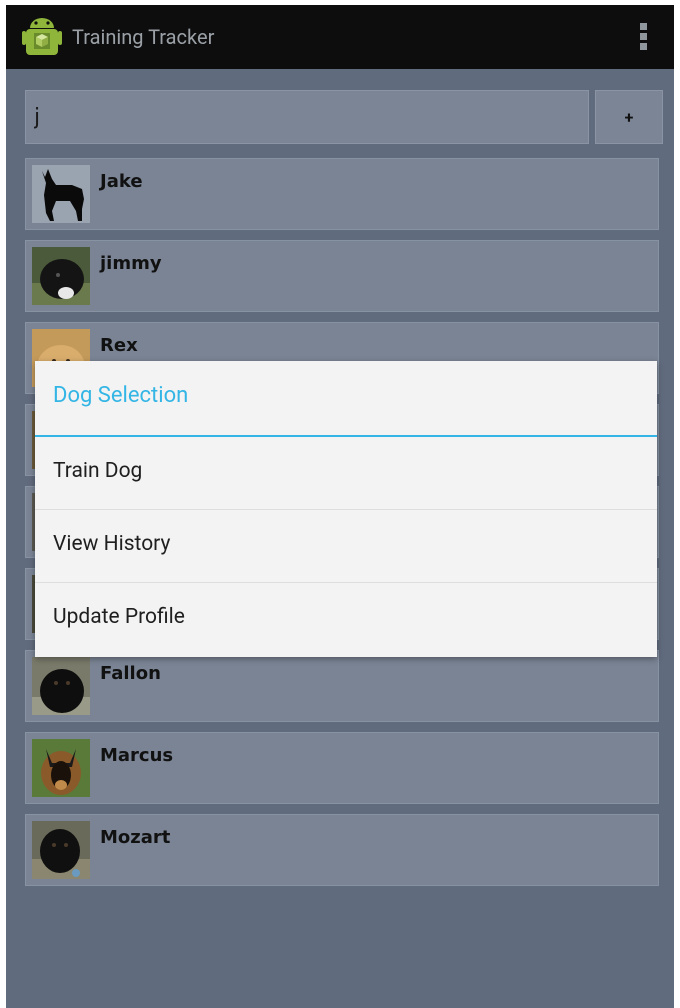 This screenshot has width=680, height=1008. I want to click on dog-list-item: jimmy, so click(342, 276).